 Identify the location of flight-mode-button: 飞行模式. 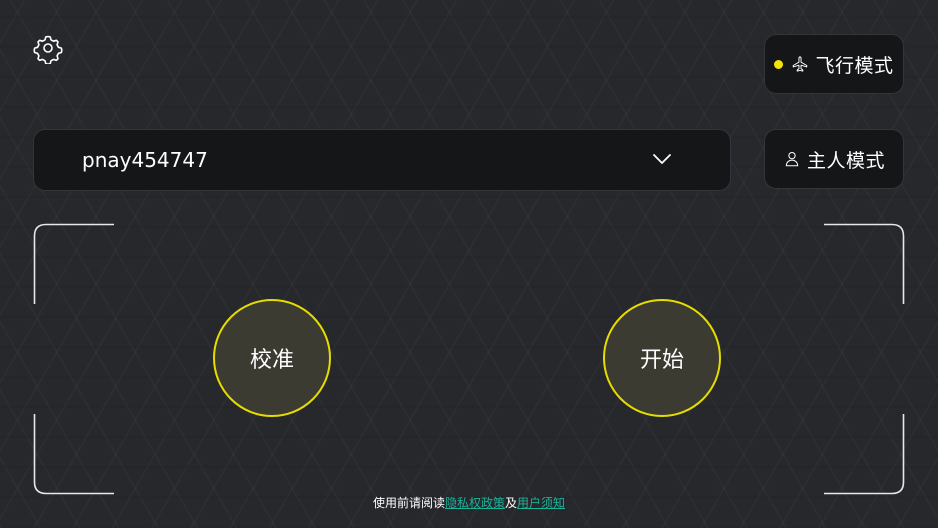
(834, 64).